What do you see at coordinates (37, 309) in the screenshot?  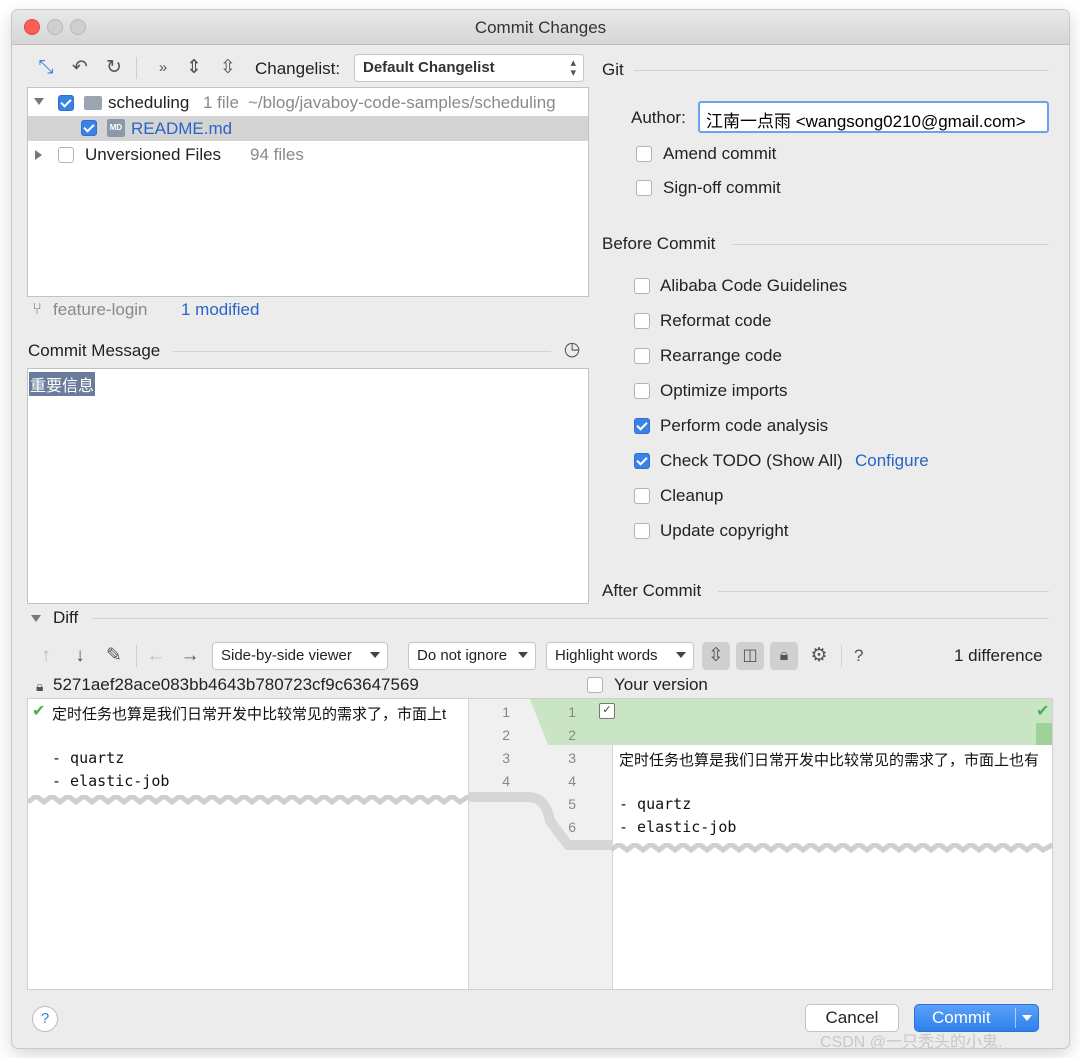 I see `branch-icon: ⑂` at bounding box center [37, 309].